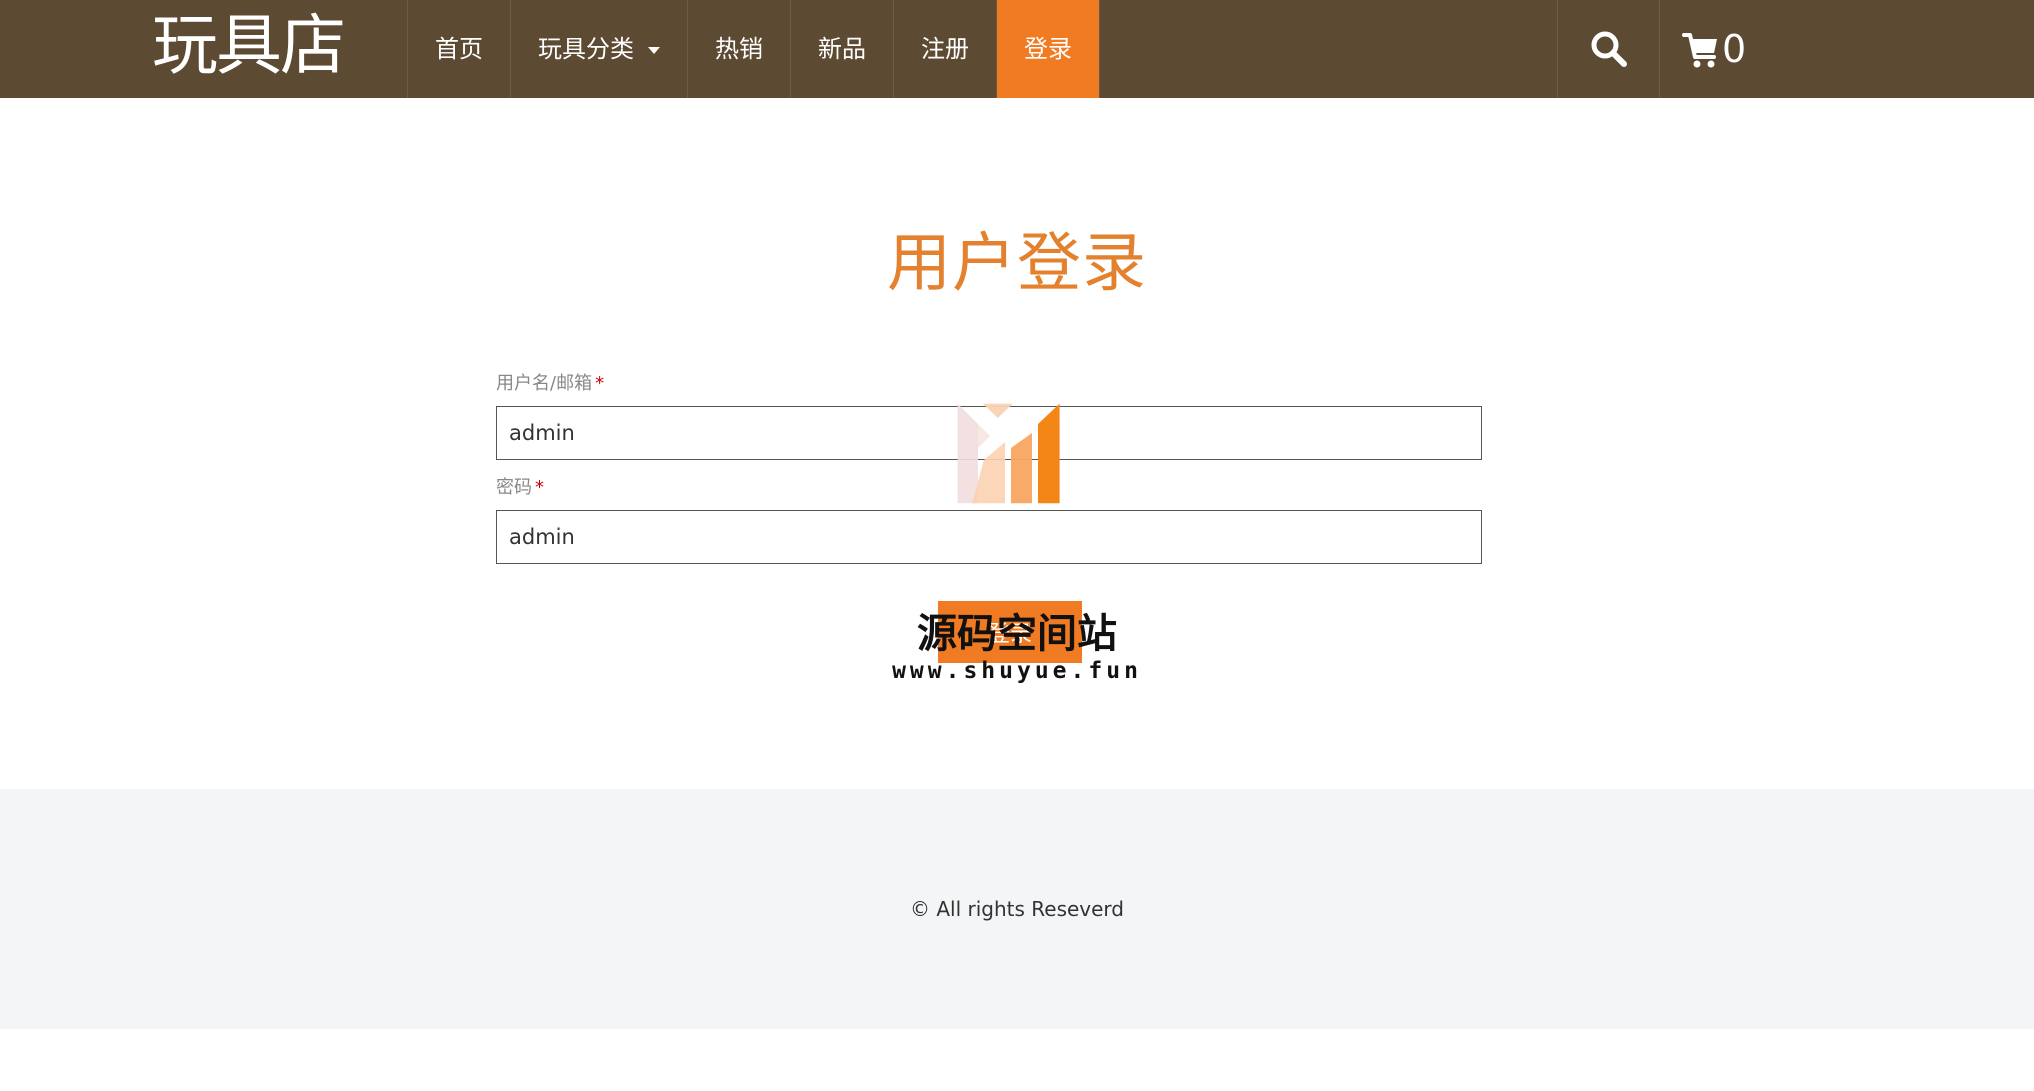 The width and height of the screenshot is (2034, 1091). I want to click on page-title: 用户登录, so click(1017, 264).